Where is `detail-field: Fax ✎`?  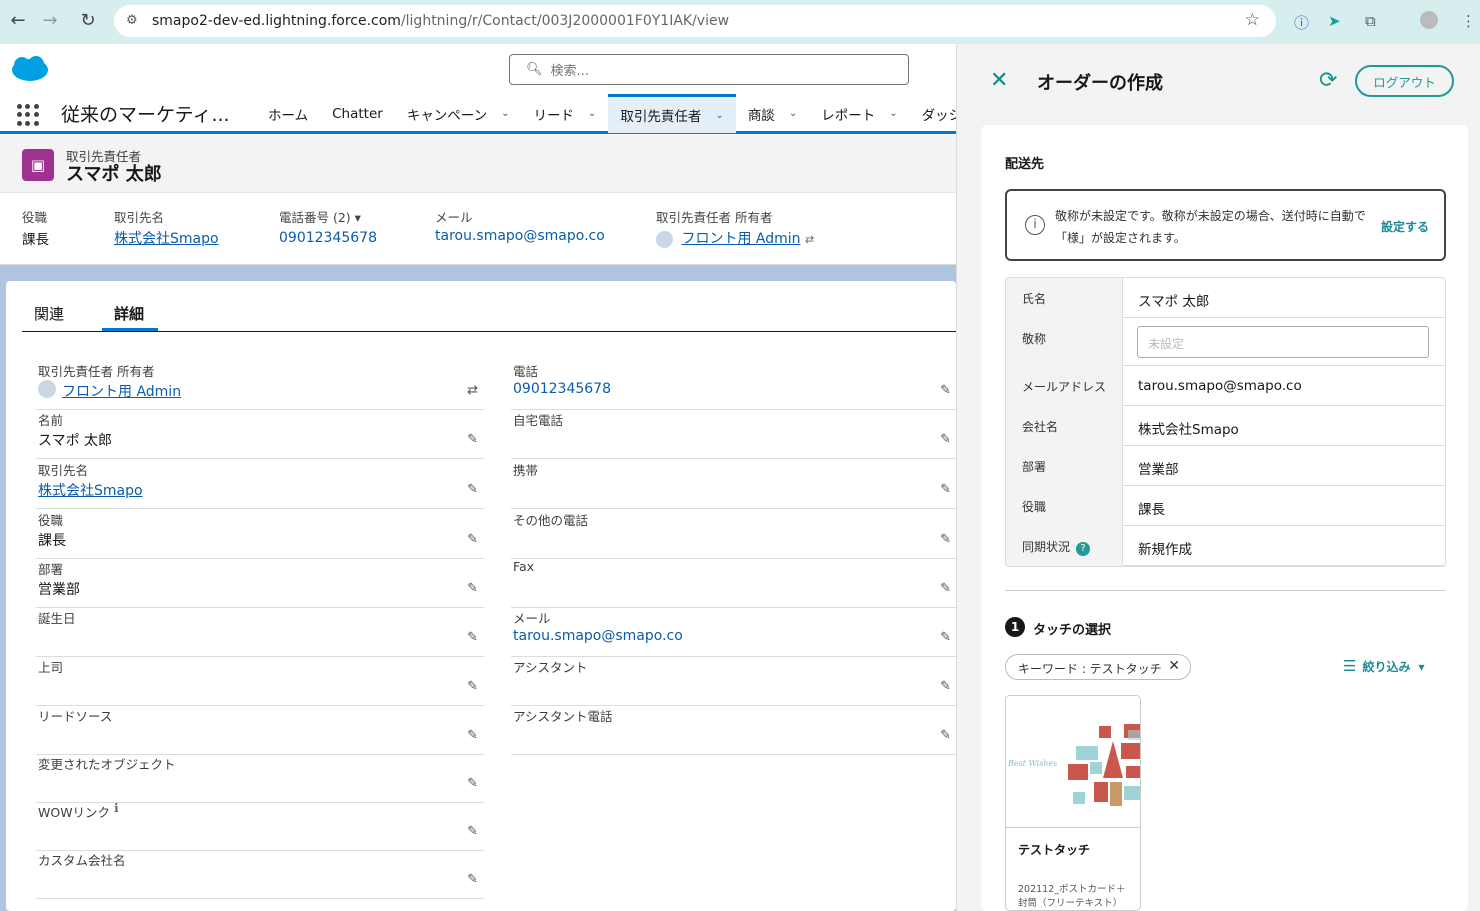 detail-field: Fax ✎ is located at coordinates (734, 583).